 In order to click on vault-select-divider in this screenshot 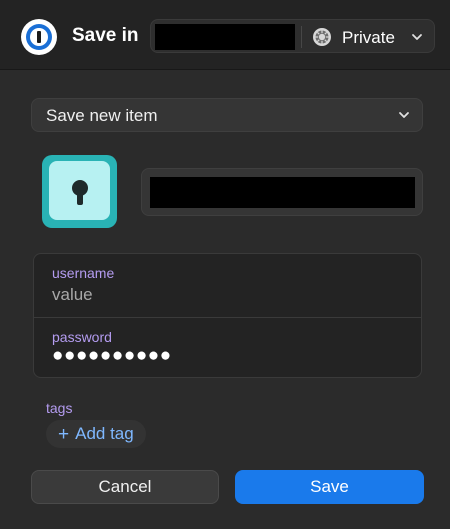, I will do `click(301, 37)`.